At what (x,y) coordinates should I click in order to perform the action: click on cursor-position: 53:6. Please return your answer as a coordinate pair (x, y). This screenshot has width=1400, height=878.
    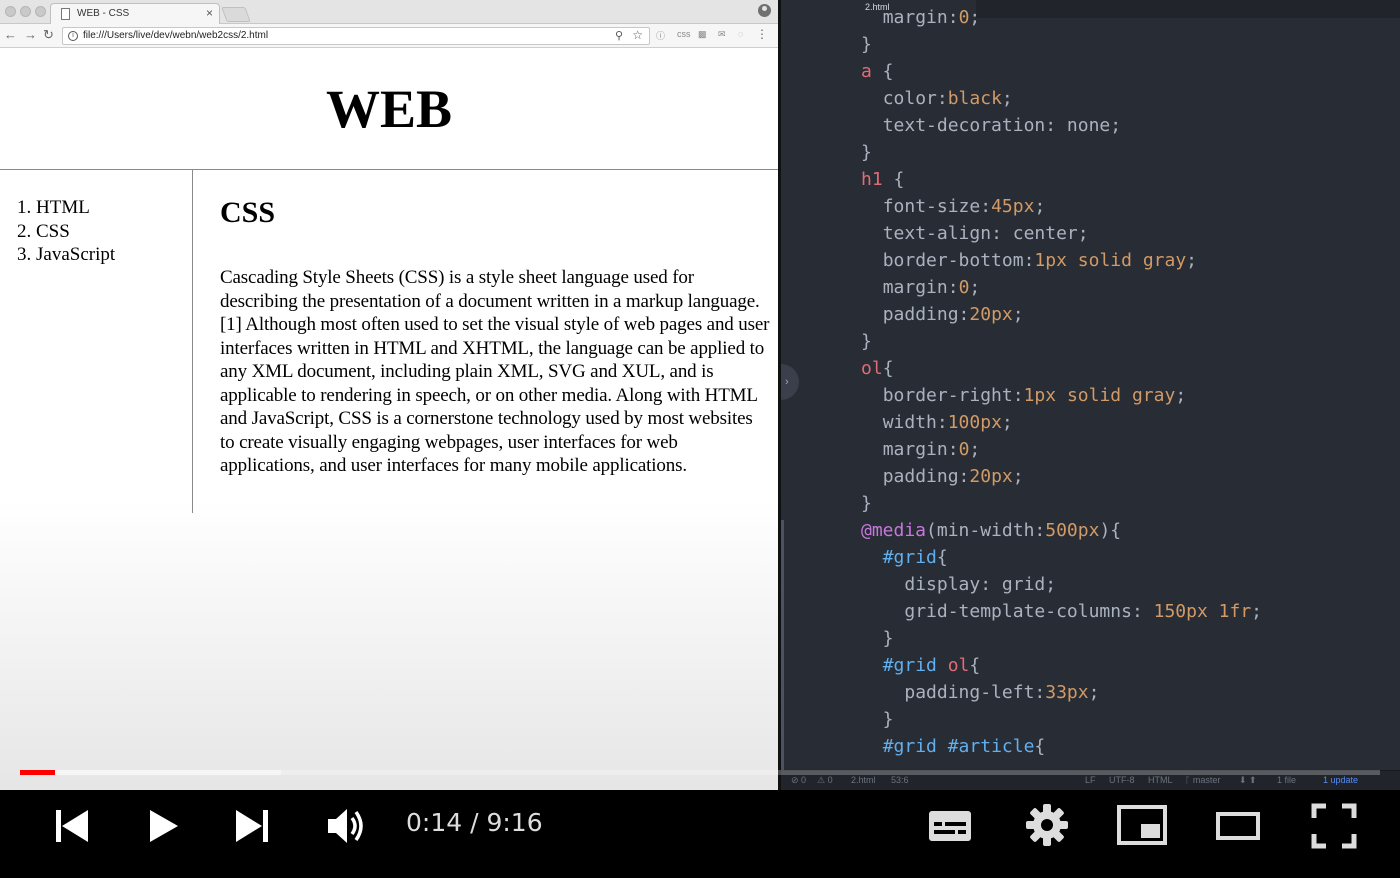
    Looking at the image, I should click on (900, 780).